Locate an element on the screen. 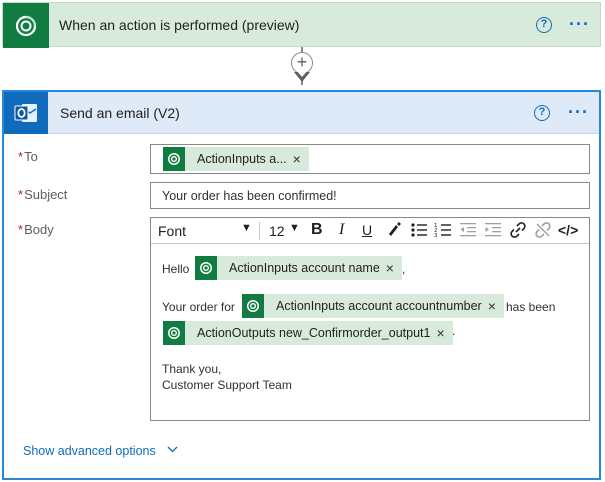 The height and width of the screenshot is (482, 605). trigger-help-icon: ? is located at coordinates (544, 25).